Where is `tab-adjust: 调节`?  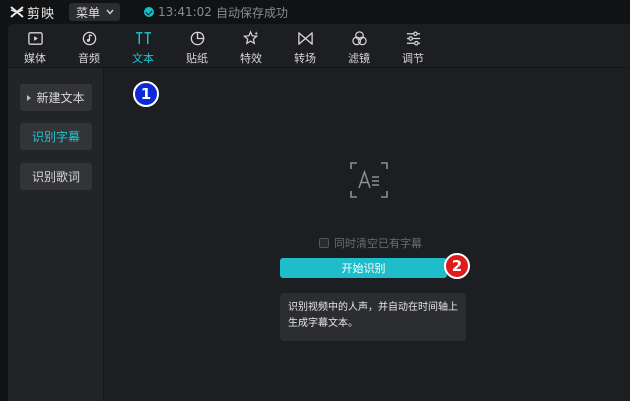 tab-adjust: 调节 is located at coordinates (413, 46).